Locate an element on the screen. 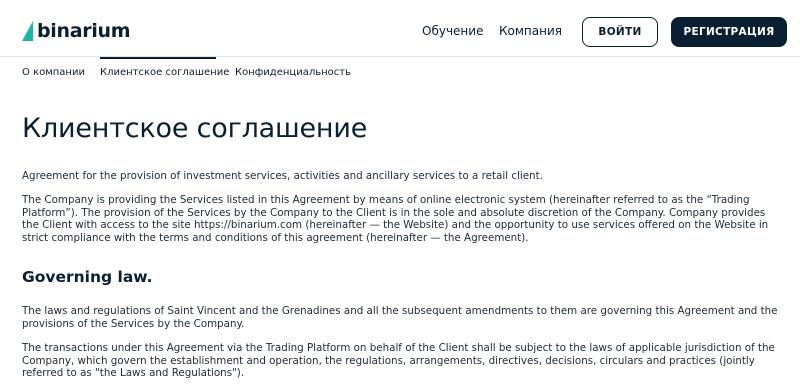 The width and height of the screenshot is (800, 391). subnav-active-indicator is located at coordinates (158, 58).